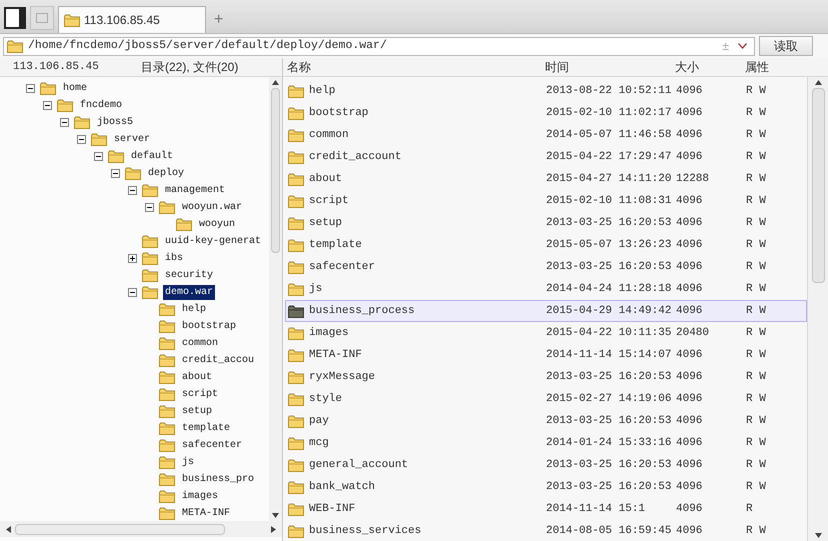  I want to click on tree-item: deploy, so click(166, 173).